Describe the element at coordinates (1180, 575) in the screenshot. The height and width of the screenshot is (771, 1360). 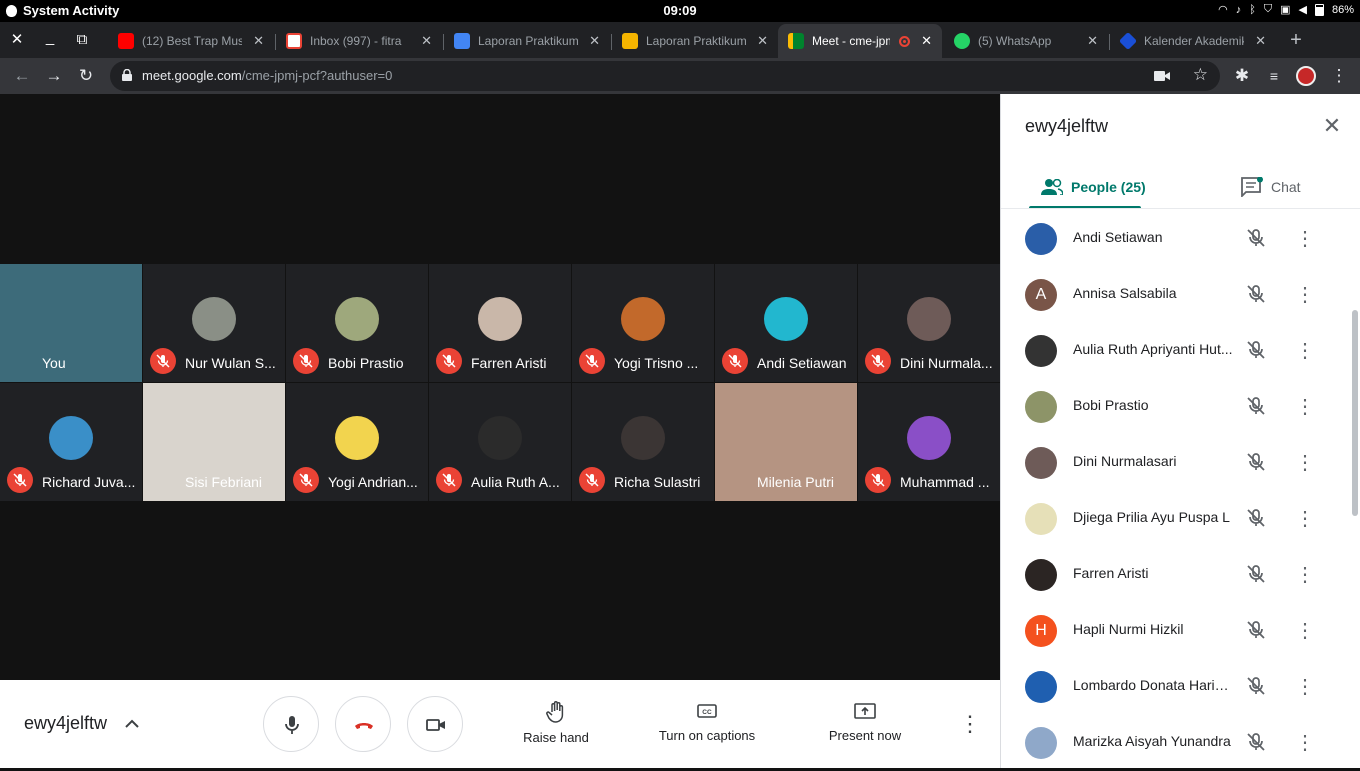
I see `participant-row: Farren Aristi ⋮` at that location.